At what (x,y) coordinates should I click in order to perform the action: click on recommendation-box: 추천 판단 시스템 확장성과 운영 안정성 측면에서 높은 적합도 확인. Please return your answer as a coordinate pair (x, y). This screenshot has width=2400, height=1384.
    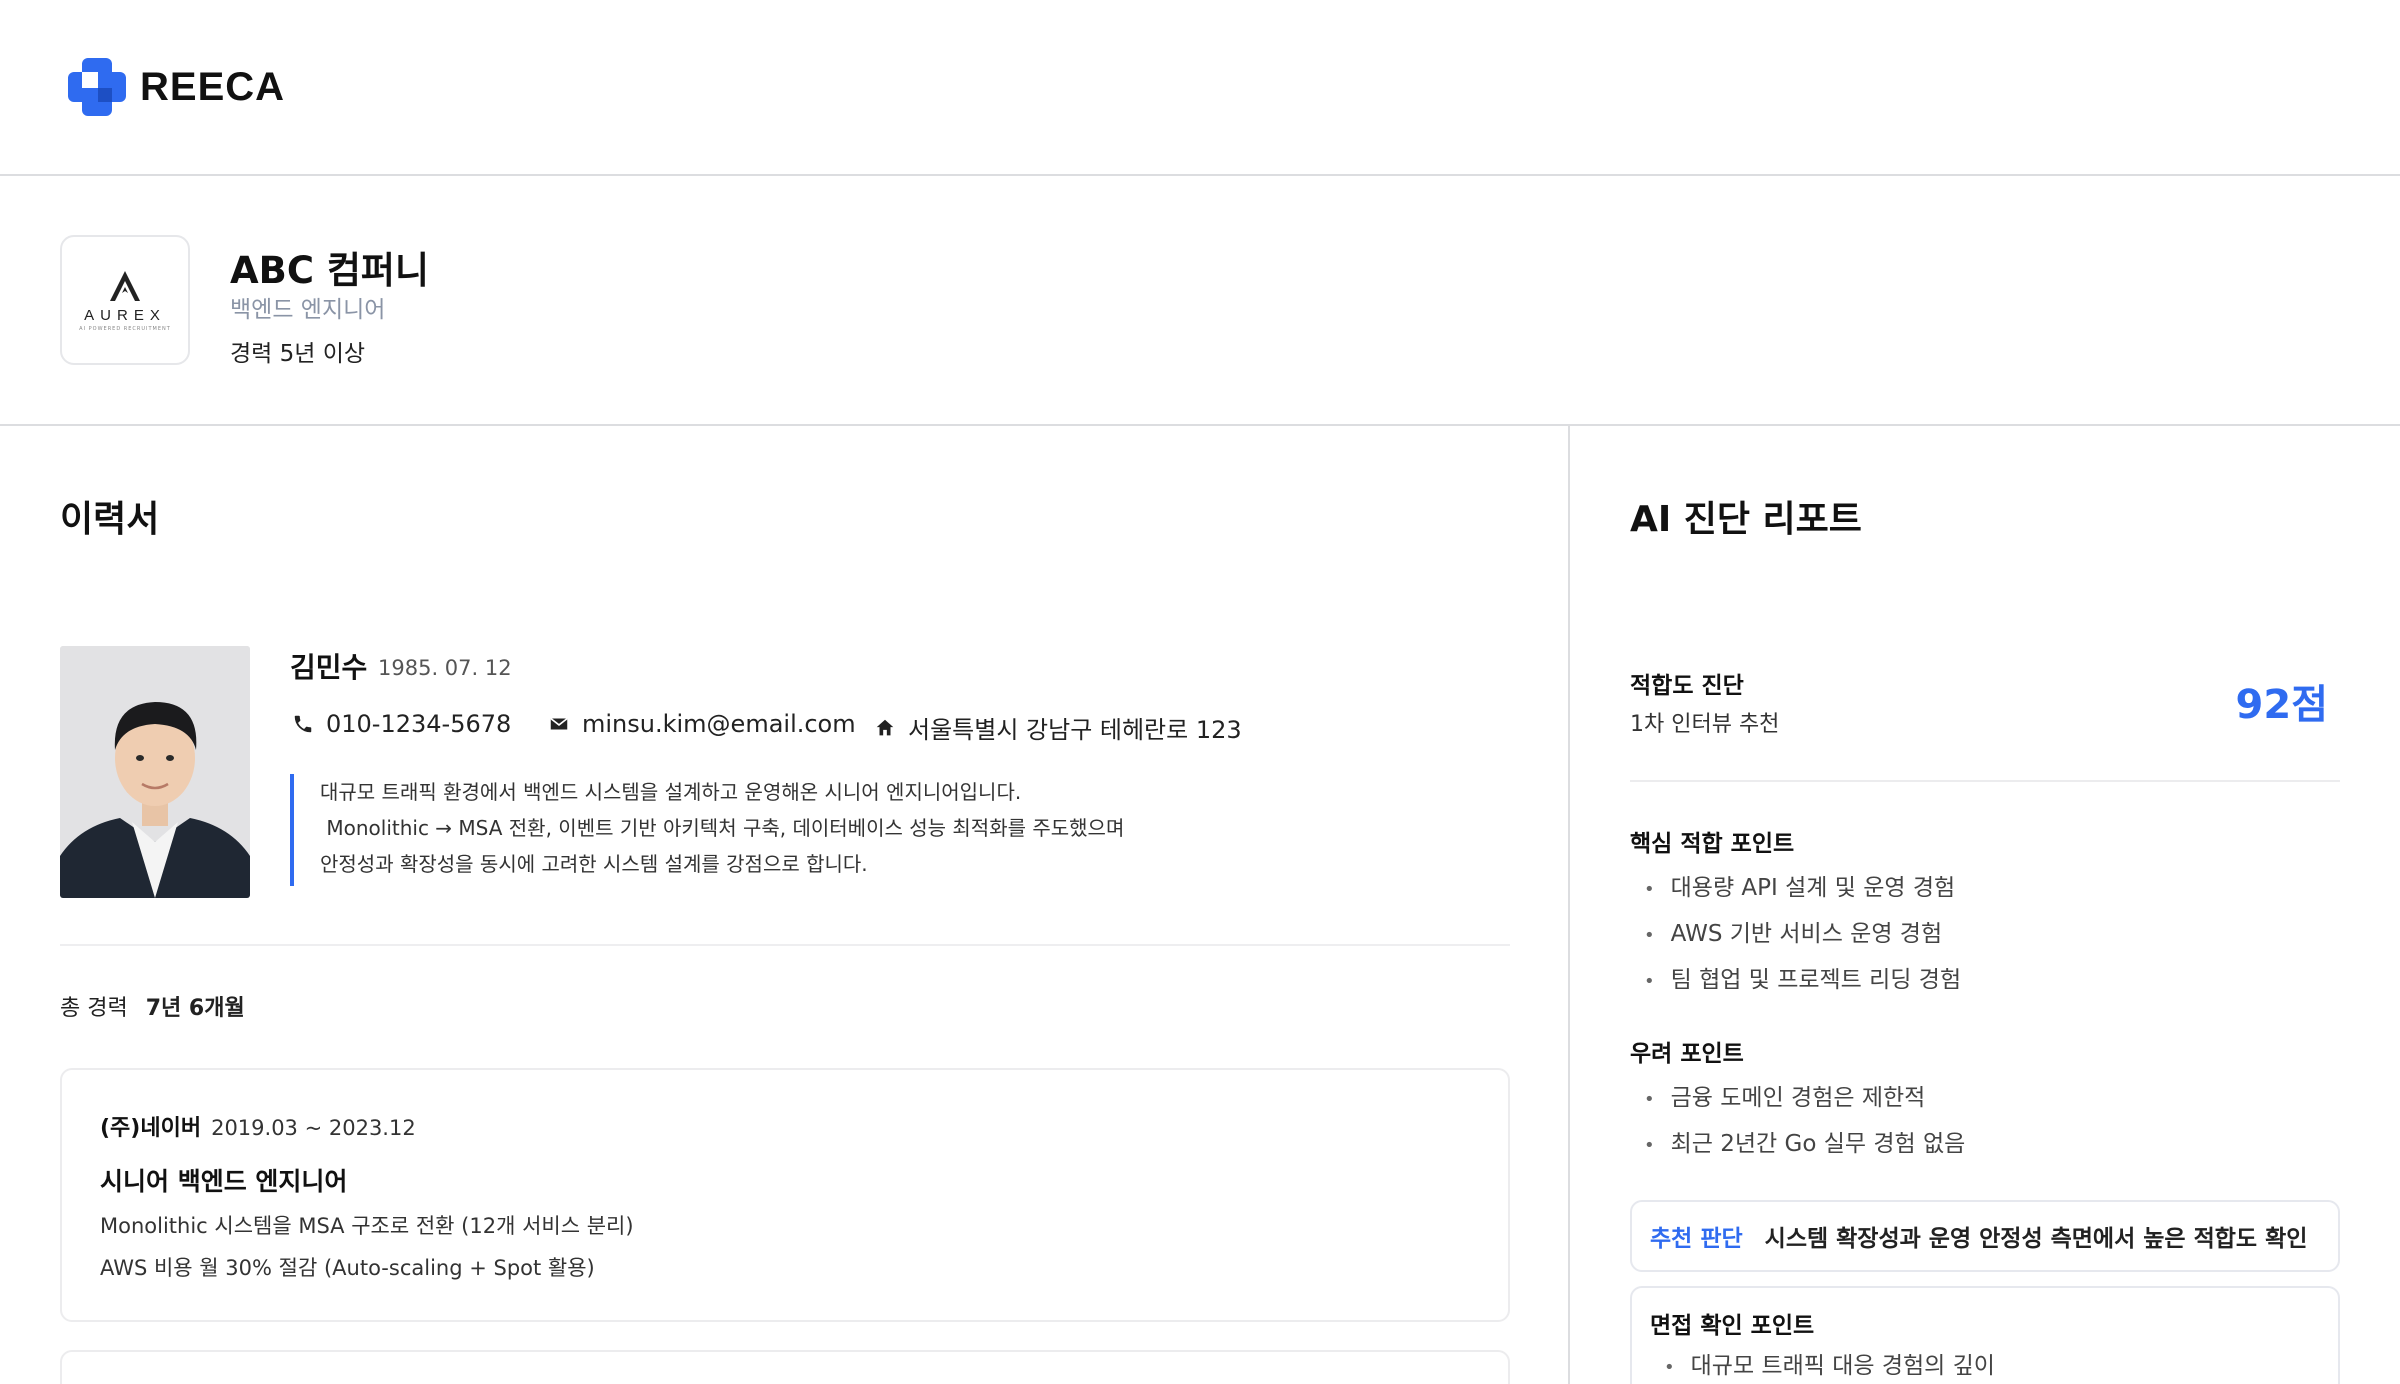
    Looking at the image, I should click on (1985, 1236).